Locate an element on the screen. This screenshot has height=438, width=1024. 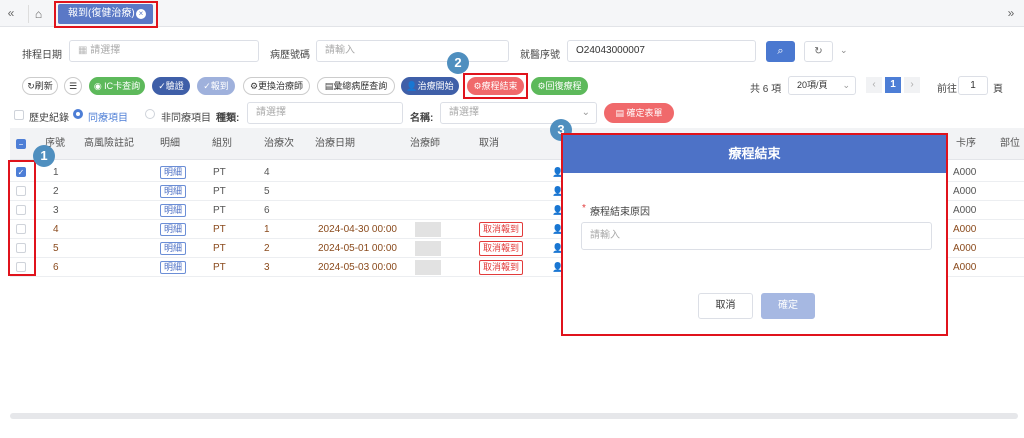
ic-card-query-button: ◉ IC卡查詢 is located at coordinates (117, 86).